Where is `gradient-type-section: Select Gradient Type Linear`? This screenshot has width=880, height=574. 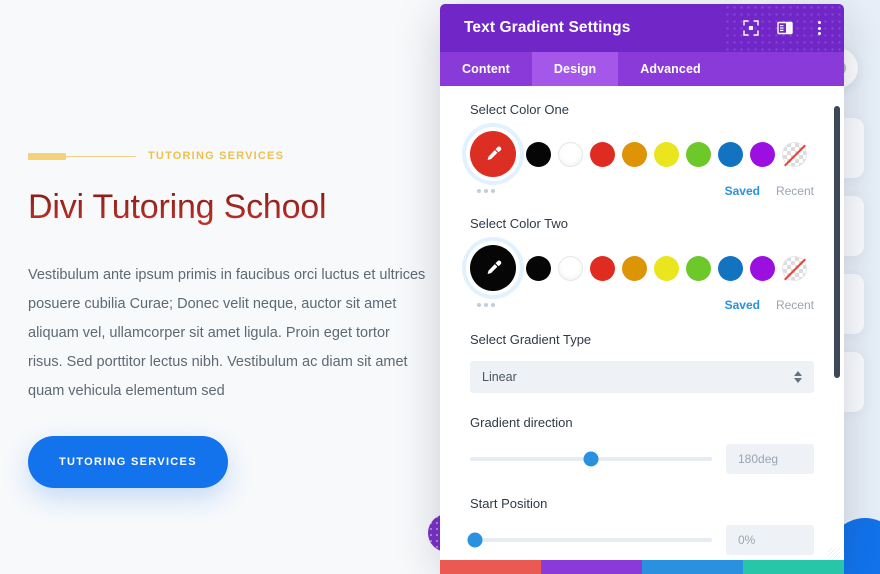
gradient-type-section: Select Gradient Type Linear is located at coordinates (642, 362).